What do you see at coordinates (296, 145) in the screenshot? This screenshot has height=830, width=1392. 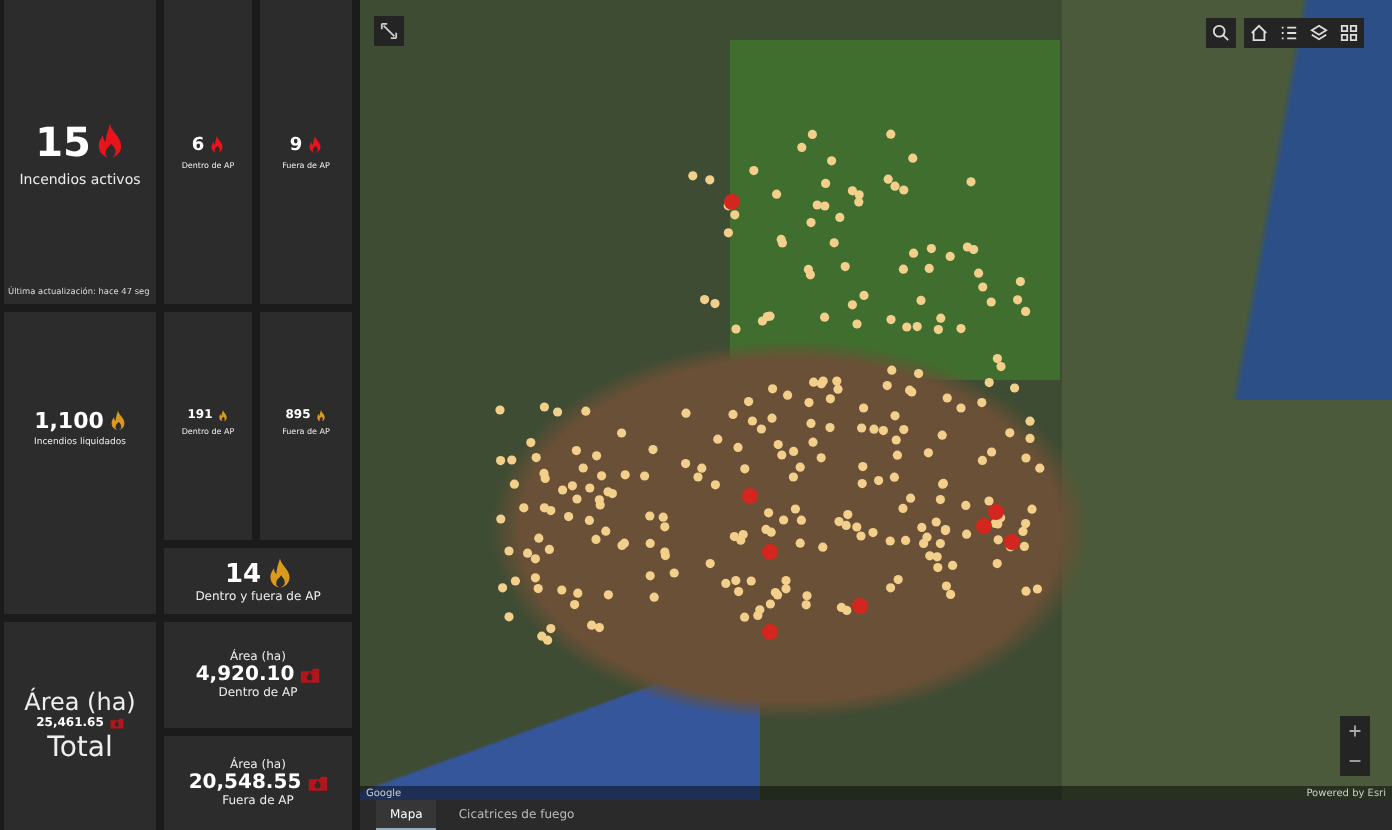 I see `stat-value: 9` at bounding box center [296, 145].